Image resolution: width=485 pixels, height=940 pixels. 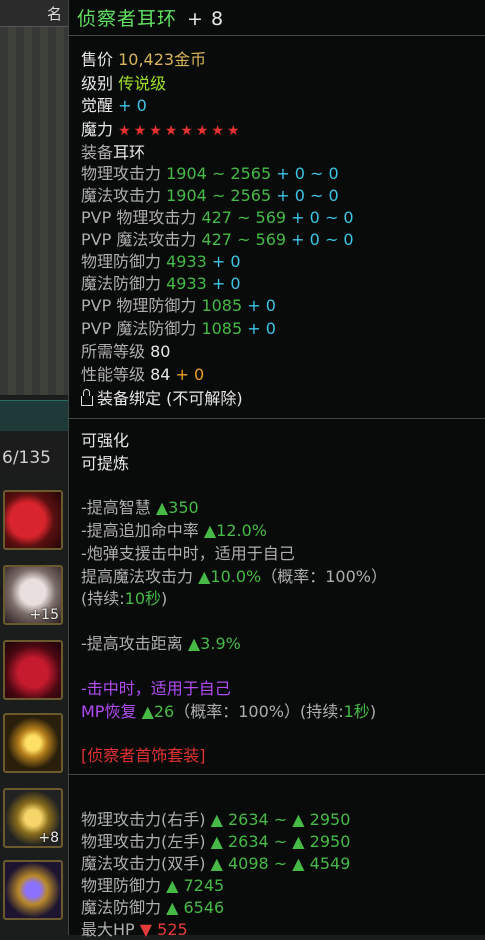 I want to click on stat-row: PVP 物理攻击力 427 ~ 569 + 0 ~ 0, so click(x=217, y=217).